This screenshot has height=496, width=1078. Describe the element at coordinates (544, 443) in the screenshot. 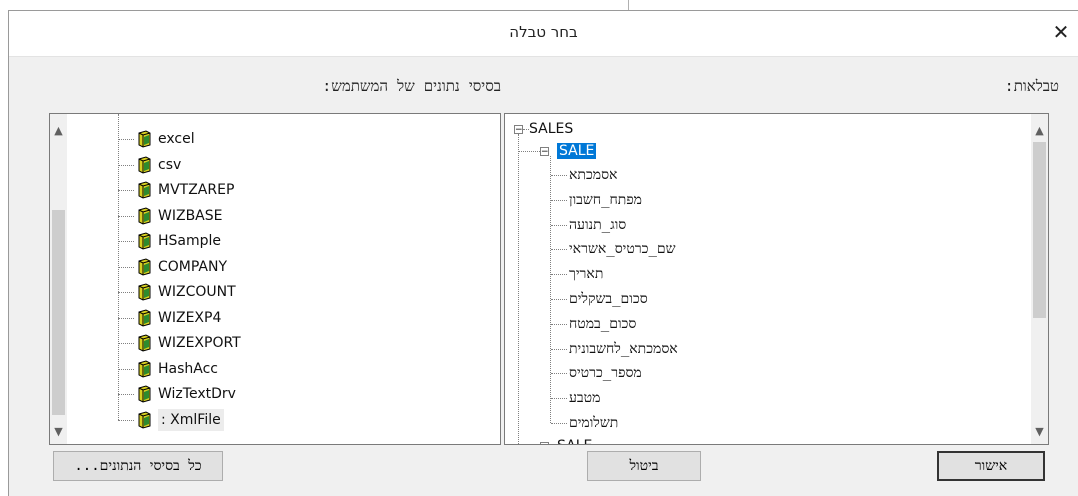

I see `expand-icon` at that location.